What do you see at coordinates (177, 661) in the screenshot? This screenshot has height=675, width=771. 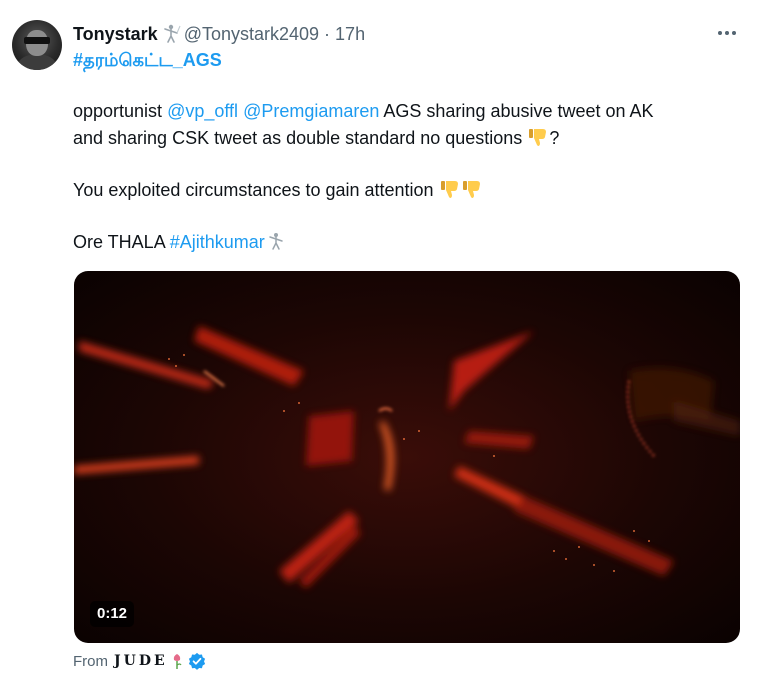 I see `rose-icon` at bounding box center [177, 661].